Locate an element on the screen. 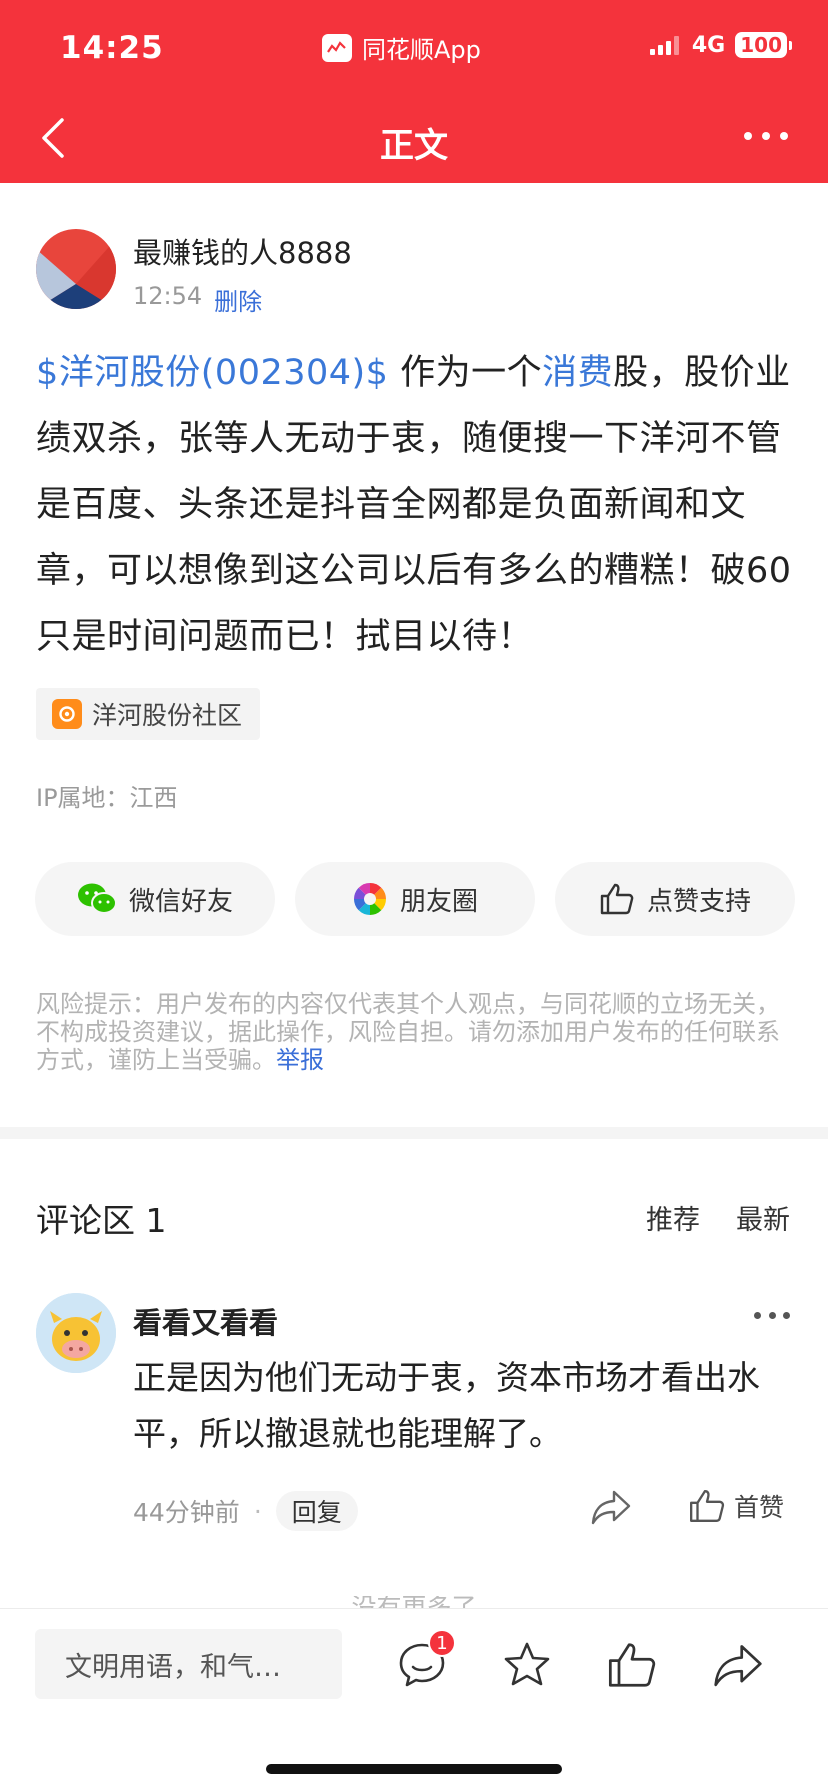 The height and width of the screenshot is (1792, 828). status-indicators: 4G 100 is located at coordinates (720, 45).